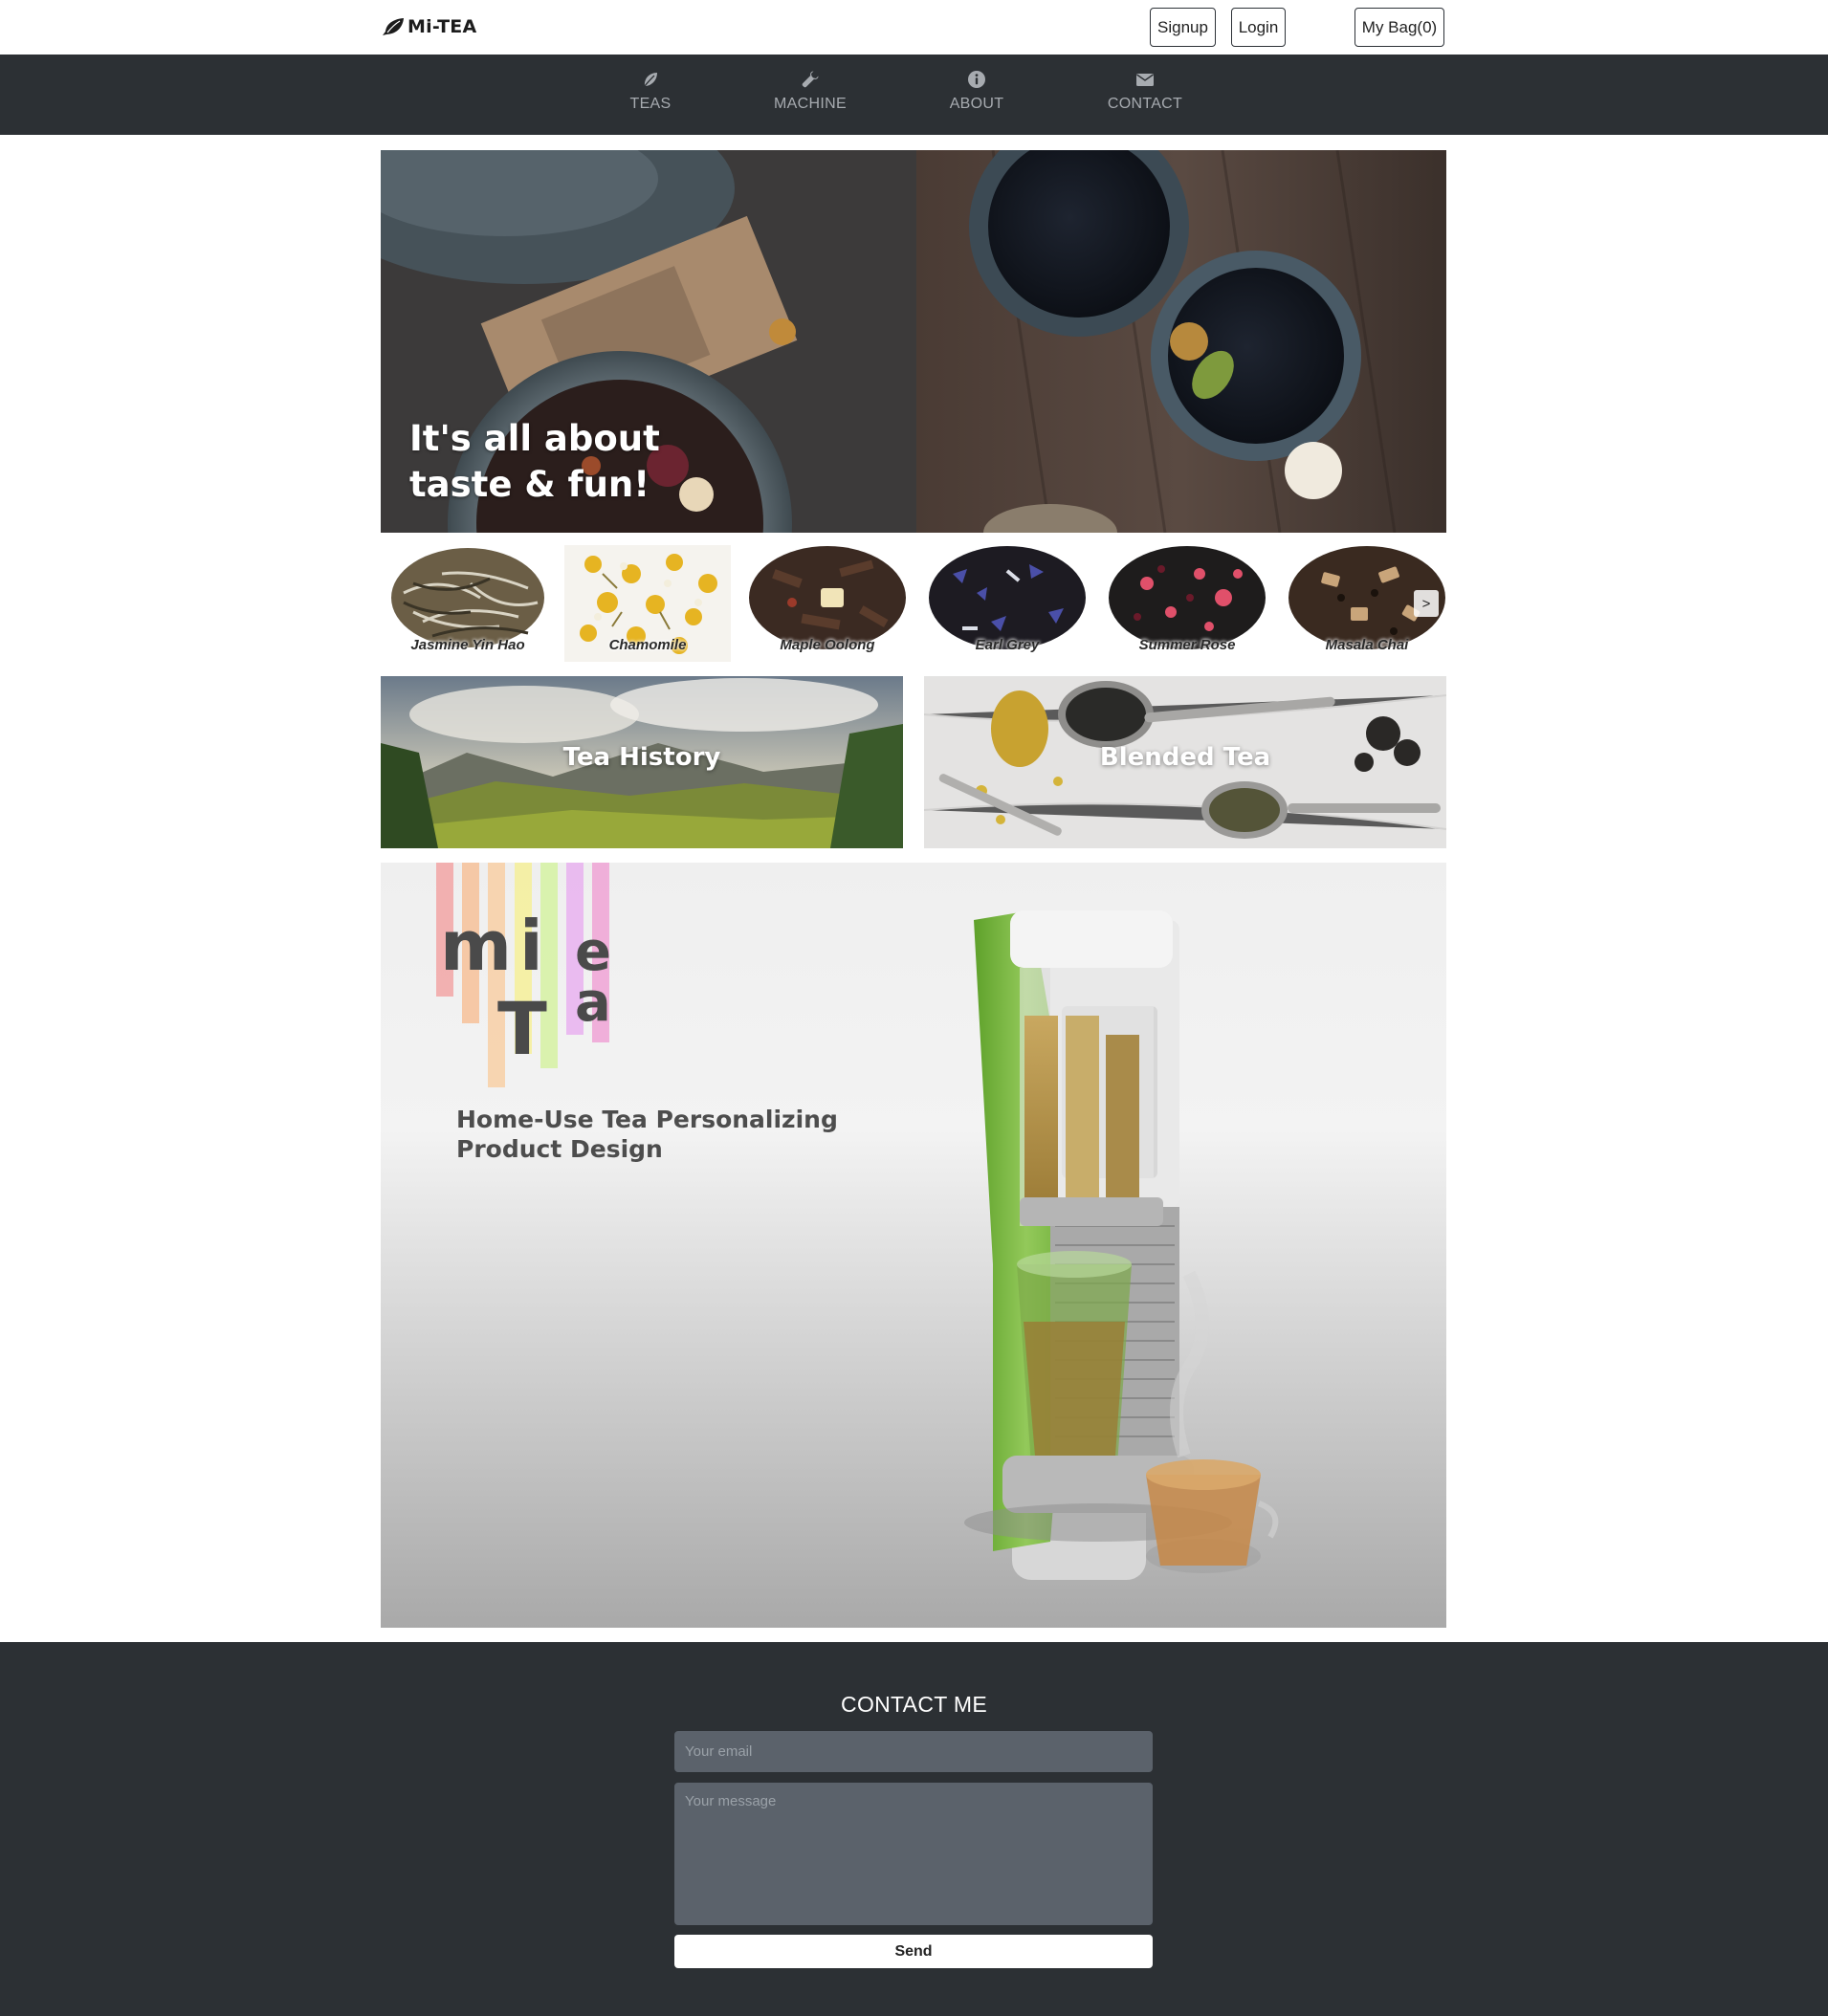  What do you see at coordinates (1145, 104) in the screenshot?
I see `nav-label: CONTACT` at bounding box center [1145, 104].